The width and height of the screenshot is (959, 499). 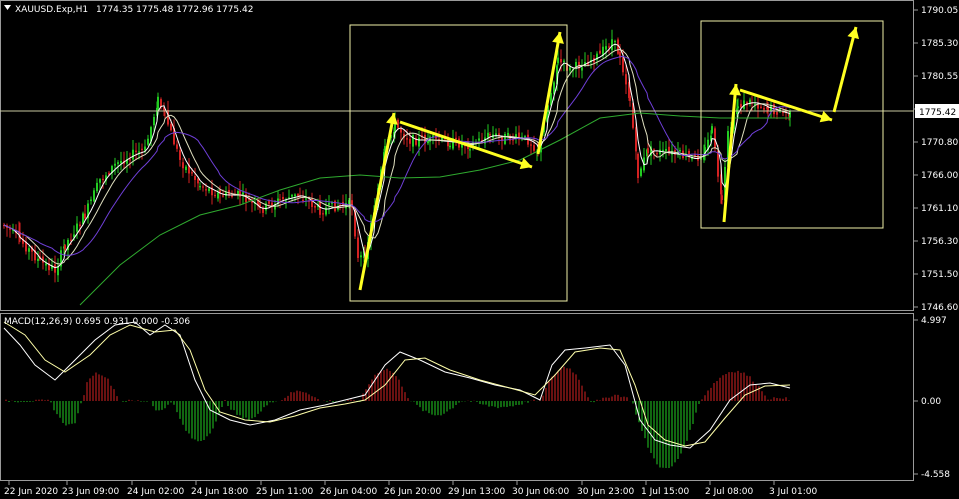 I want to click on symbol-title: XAUUSD.Exp,H1, so click(x=51, y=10).